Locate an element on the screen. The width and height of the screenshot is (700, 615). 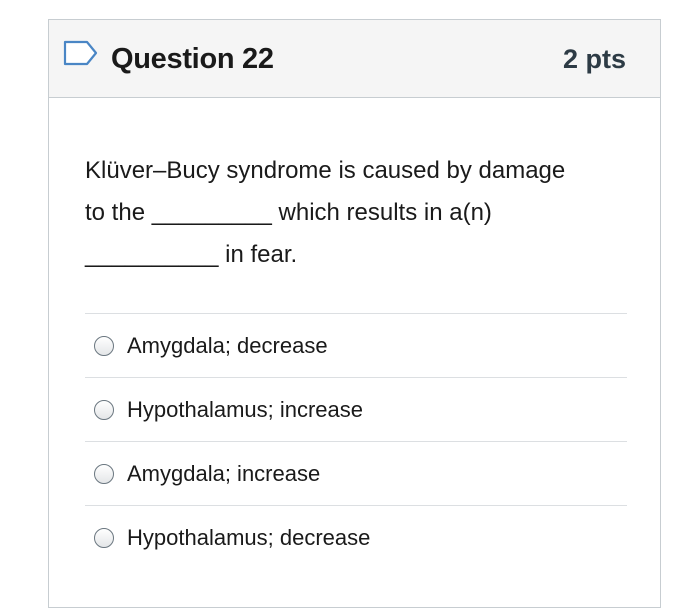
answer-option: Hypothalamus; increase is located at coordinates (356, 410).